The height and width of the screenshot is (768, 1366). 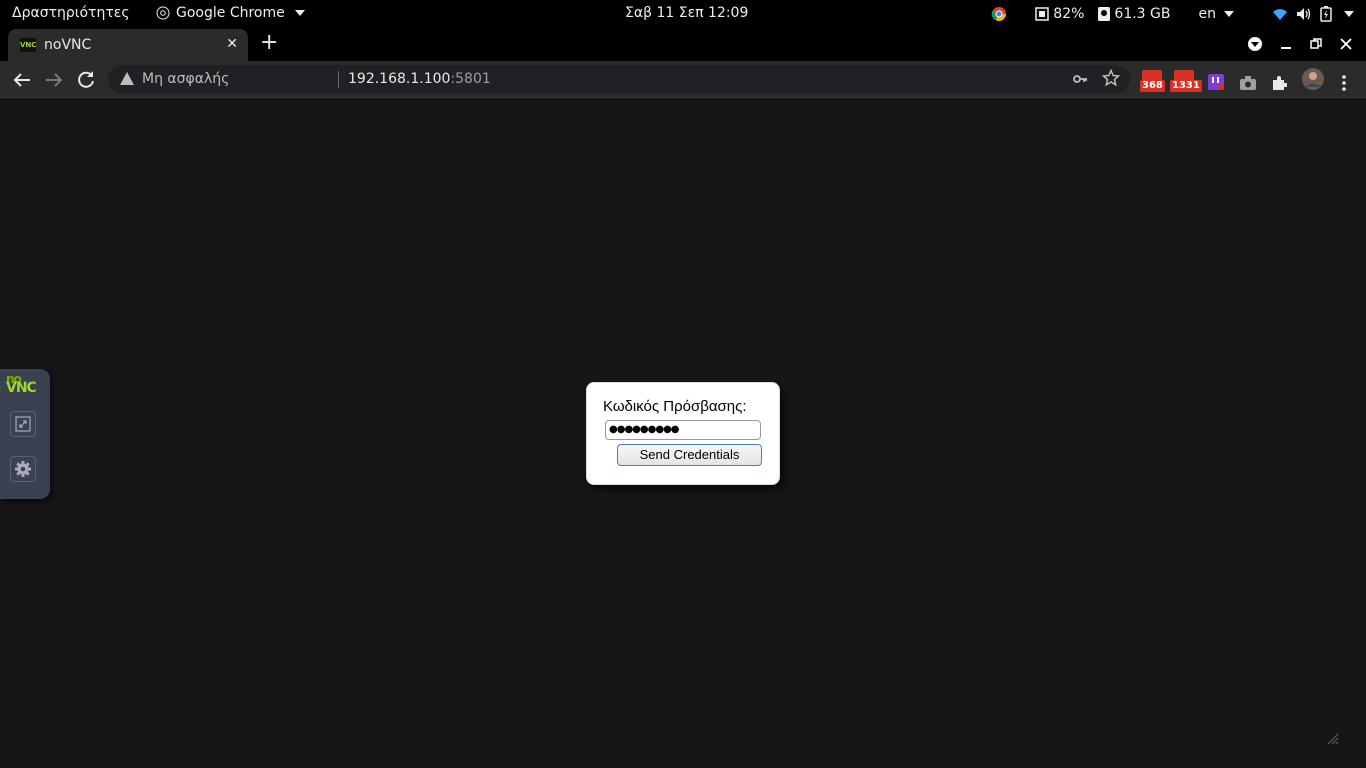 I want to click on browser-toolbar: Μη ασφαλής 192.168.1.100:5801 368 1331, so click(x=683, y=79).